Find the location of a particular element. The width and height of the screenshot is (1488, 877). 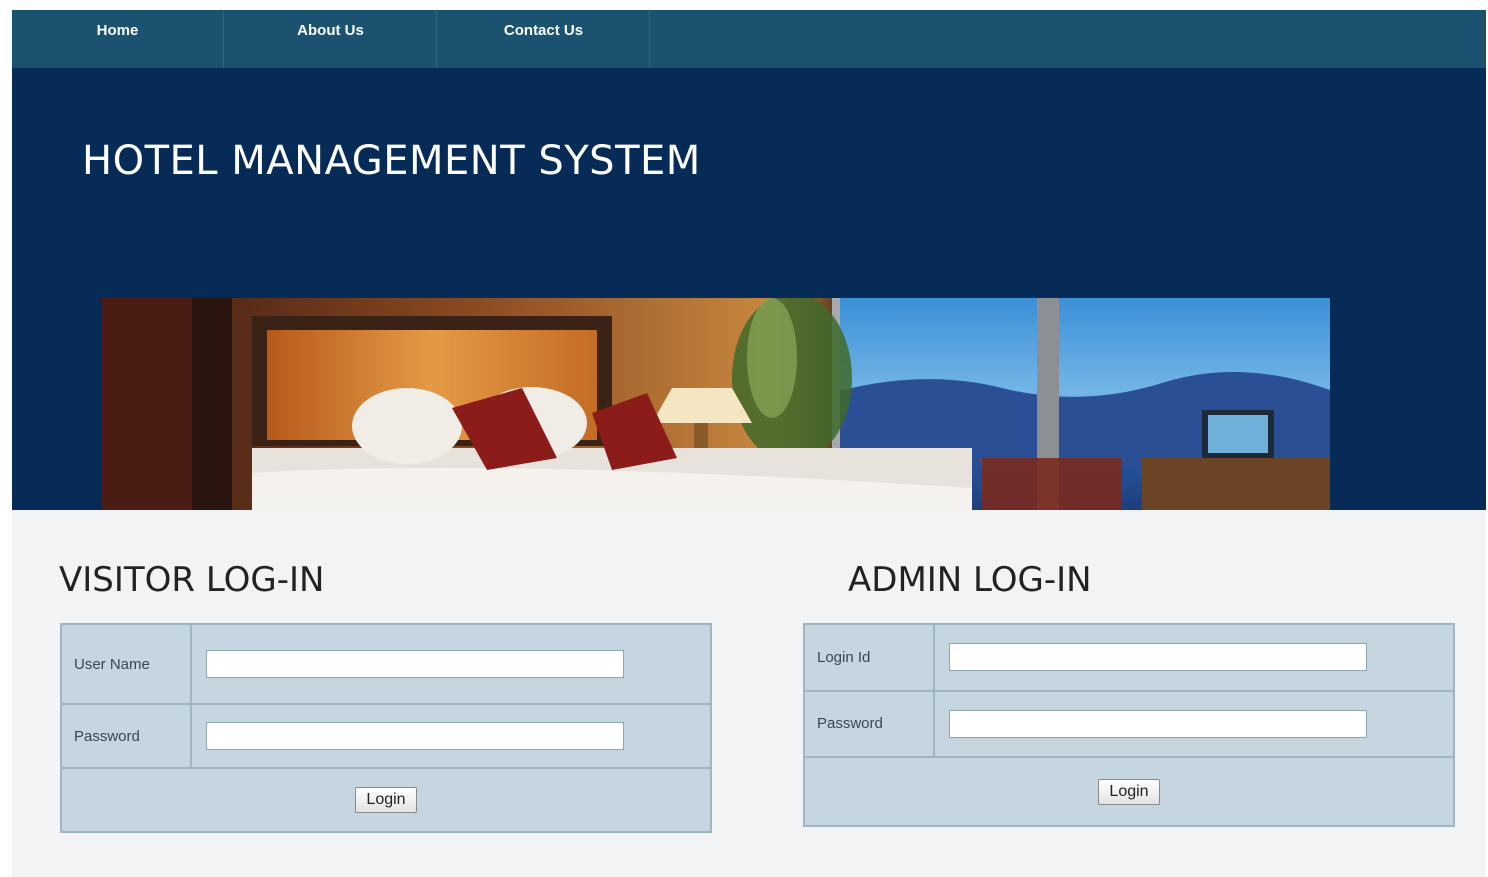

visitor-password-input is located at coordinates (415, 736).